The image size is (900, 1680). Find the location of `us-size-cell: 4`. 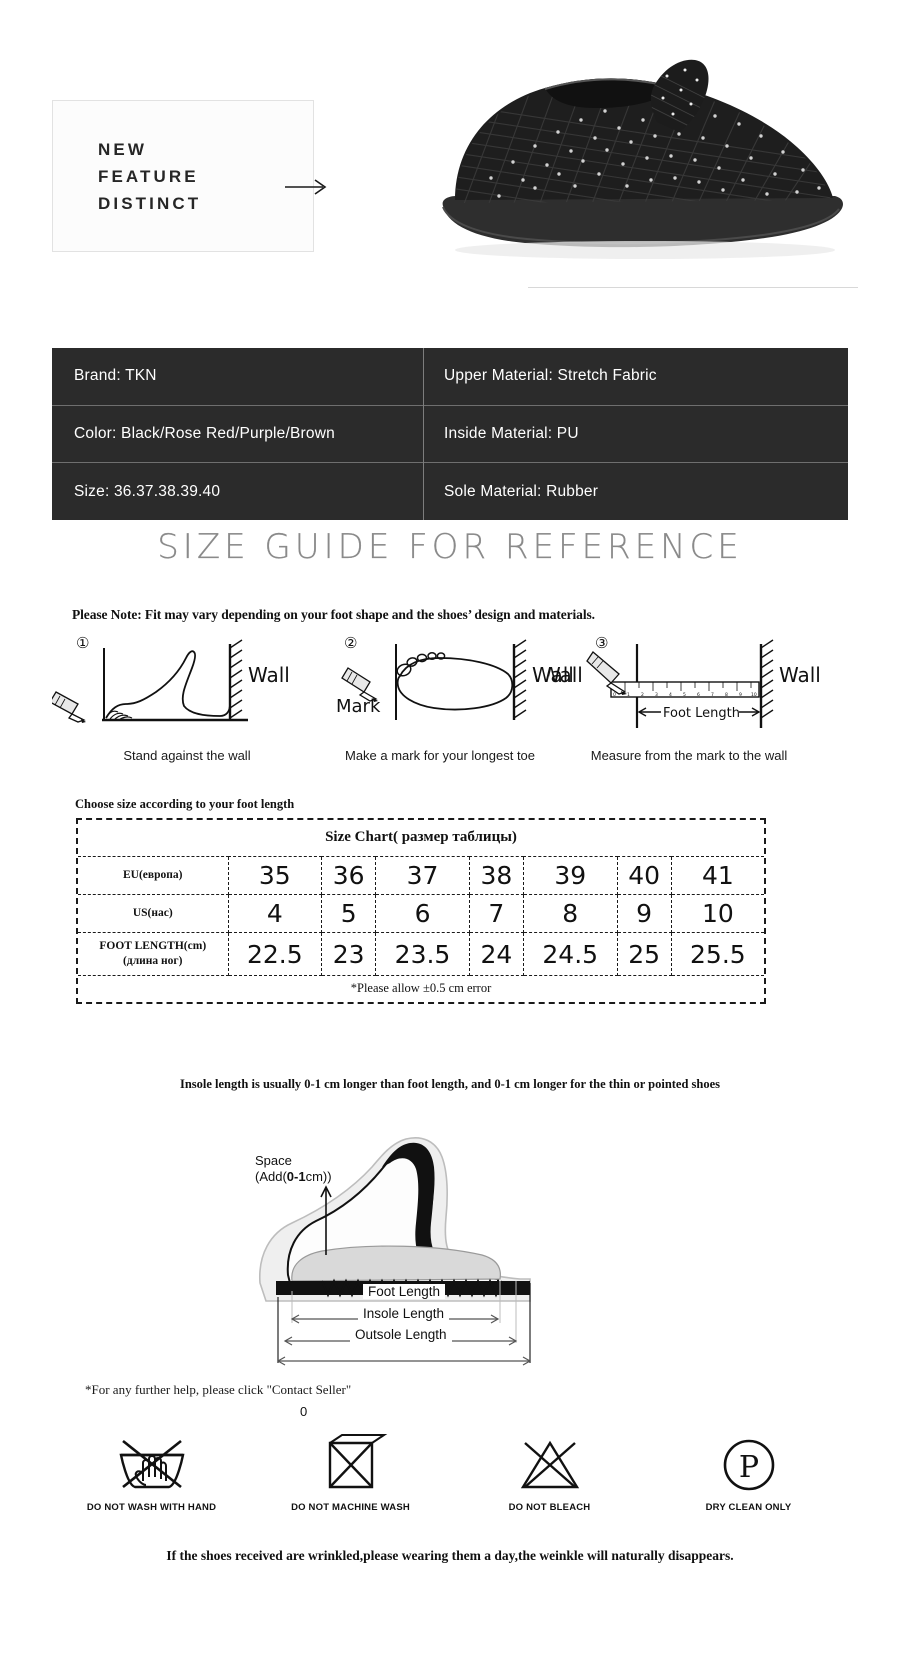

us-size-cell: 4 is located at coordinates (275, 913).